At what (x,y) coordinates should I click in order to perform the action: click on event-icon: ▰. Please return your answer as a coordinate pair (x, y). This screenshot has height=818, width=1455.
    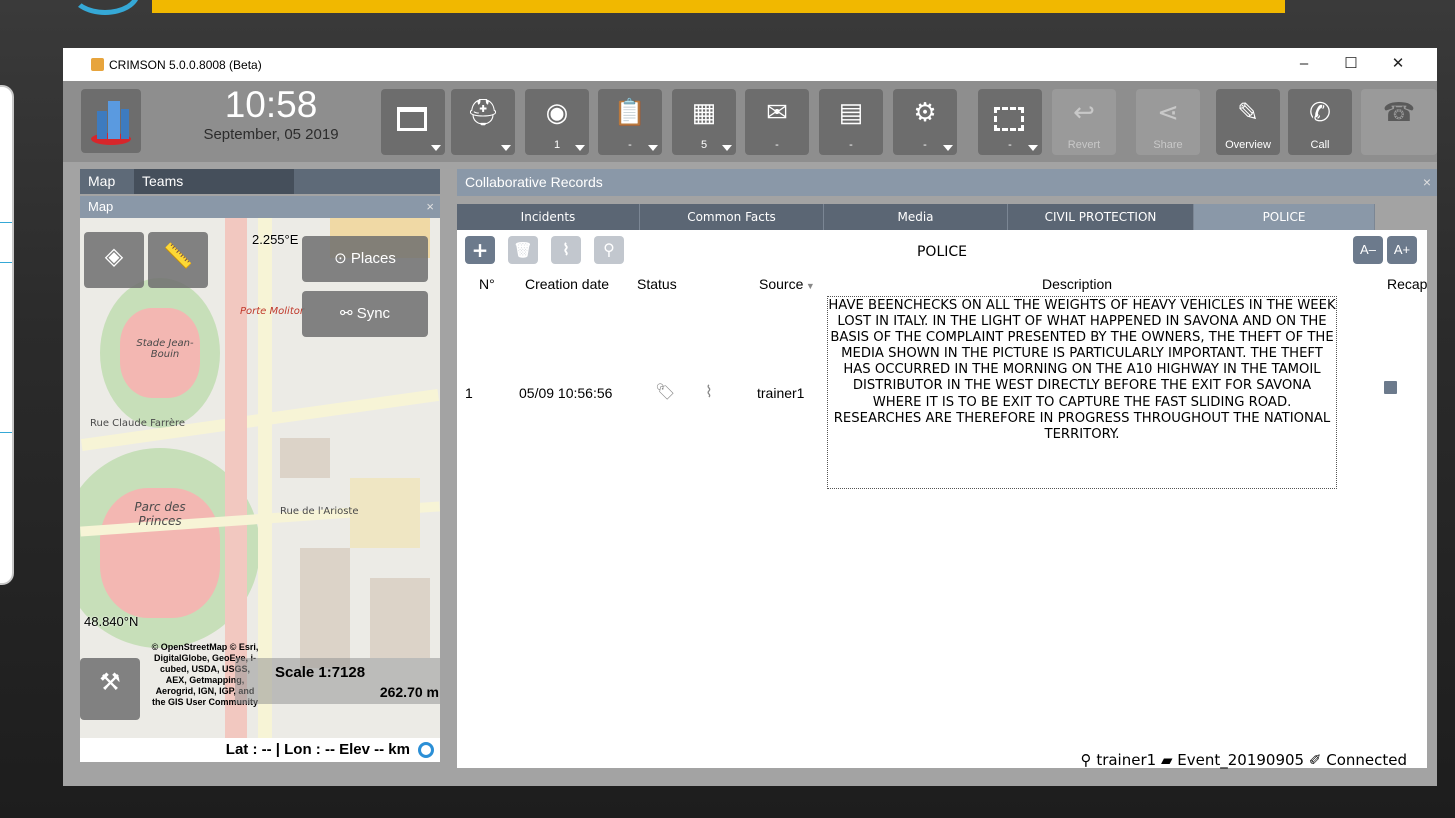
    Looking at the image, I should click on (1169, 760).